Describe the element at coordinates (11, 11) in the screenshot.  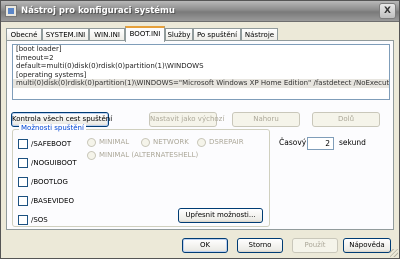
I see `app-icon` at that location.